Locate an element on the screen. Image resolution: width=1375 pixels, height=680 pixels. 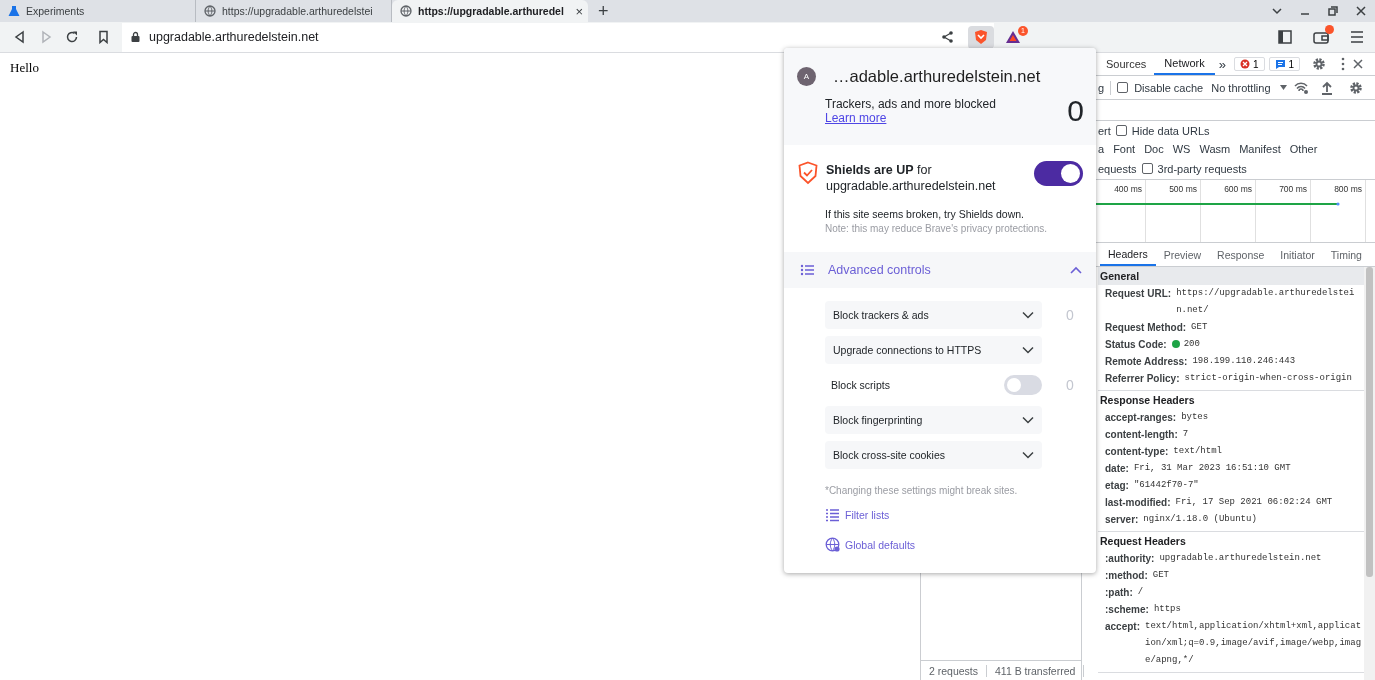
detail-tab: Initiator is located at coordinates (1297, 254).